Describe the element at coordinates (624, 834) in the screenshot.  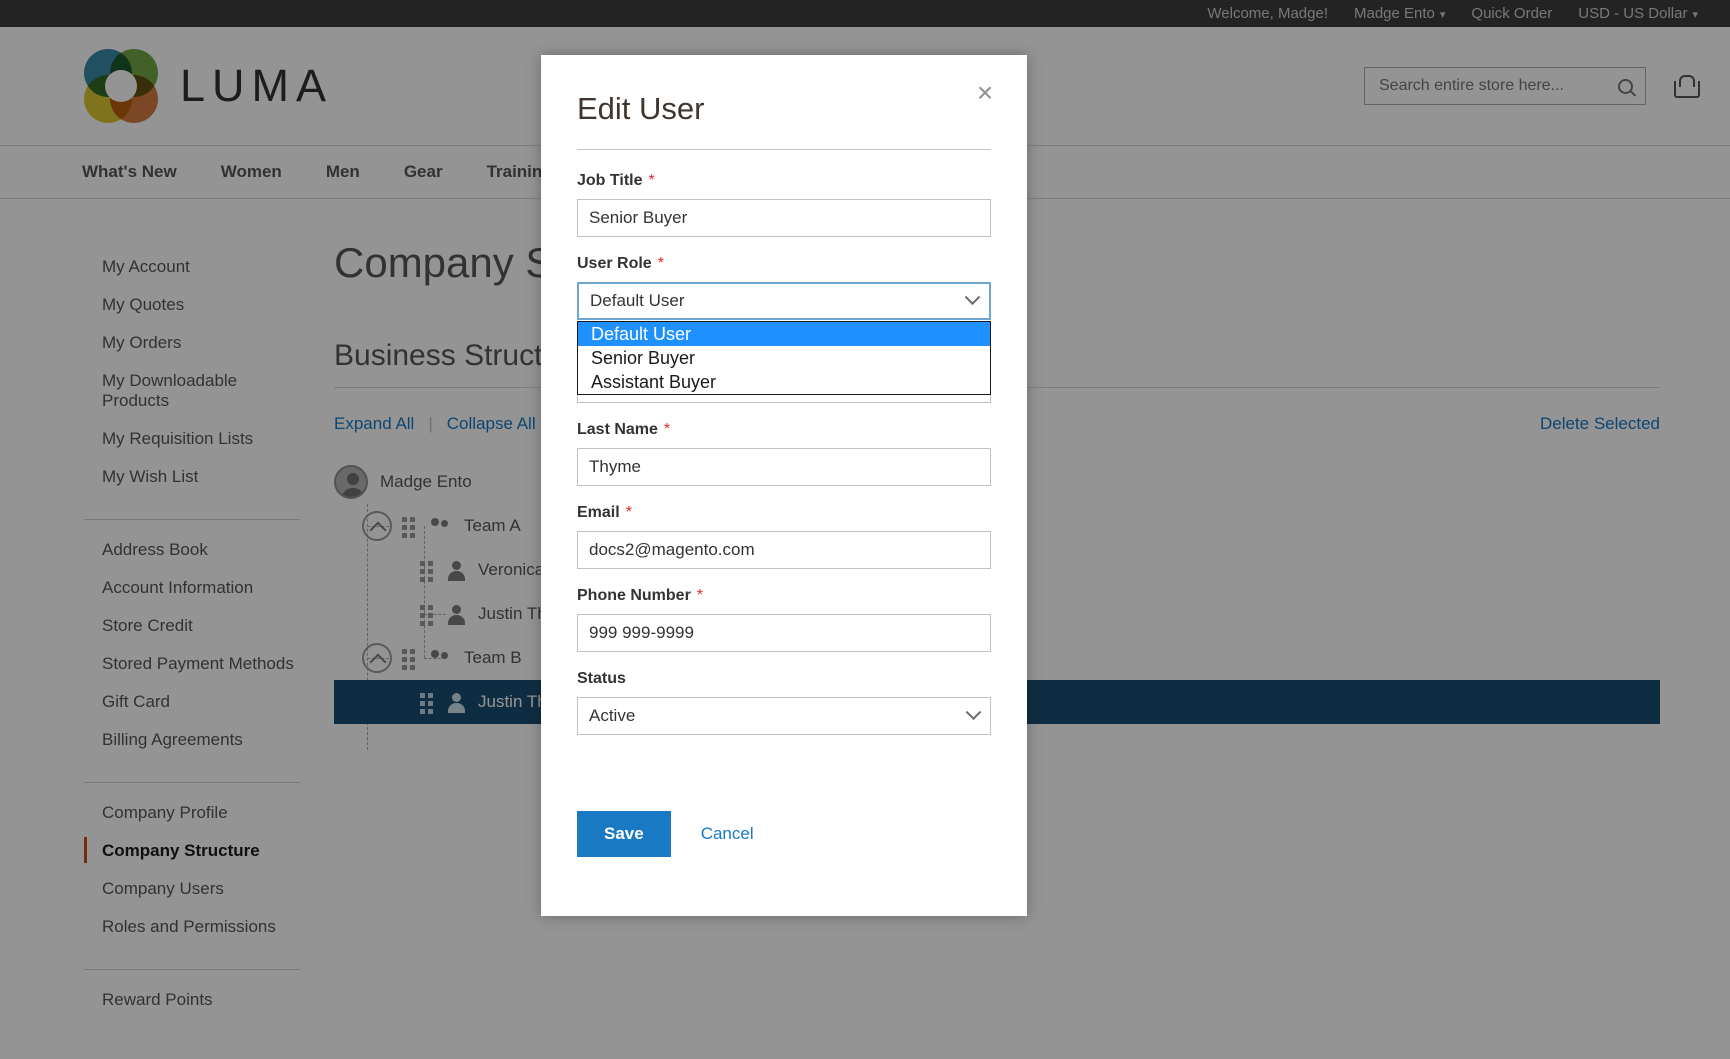
I see `save-button: Save` at that location.